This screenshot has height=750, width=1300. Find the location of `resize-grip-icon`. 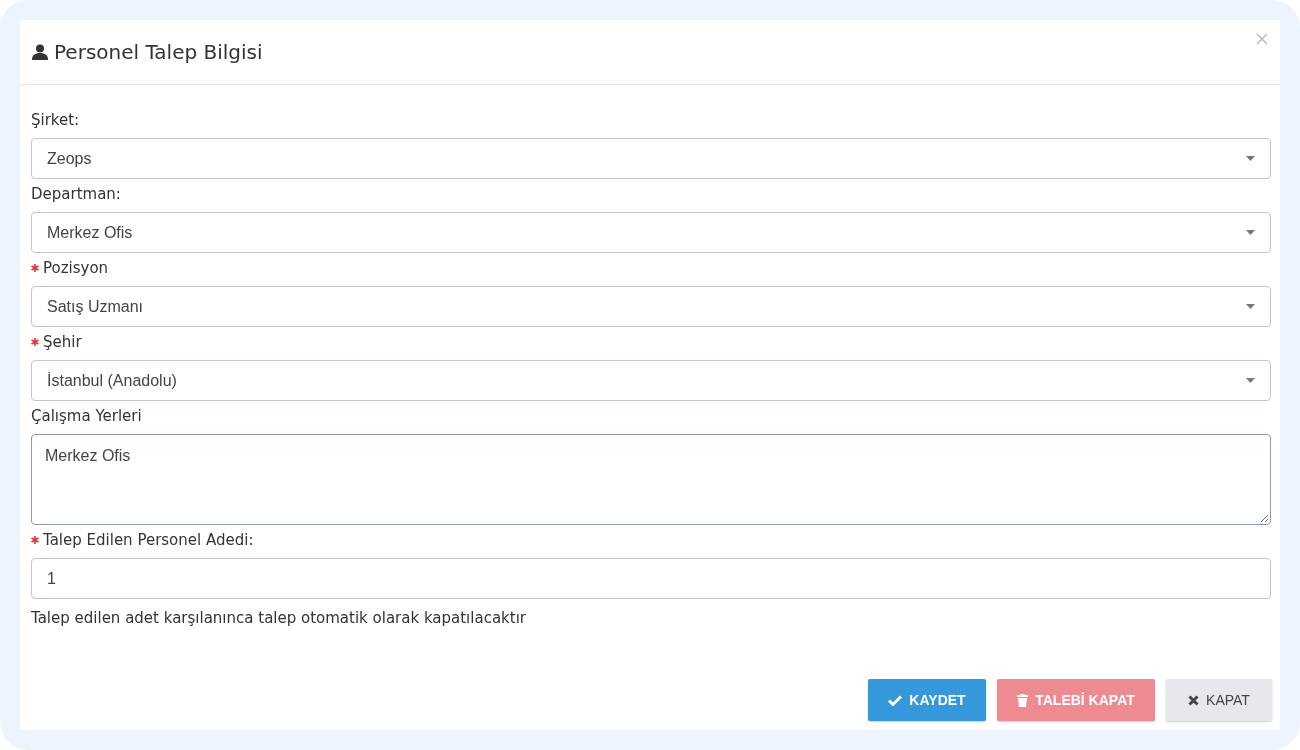

resize-grip-icon is located at coordinates (1264, 518).